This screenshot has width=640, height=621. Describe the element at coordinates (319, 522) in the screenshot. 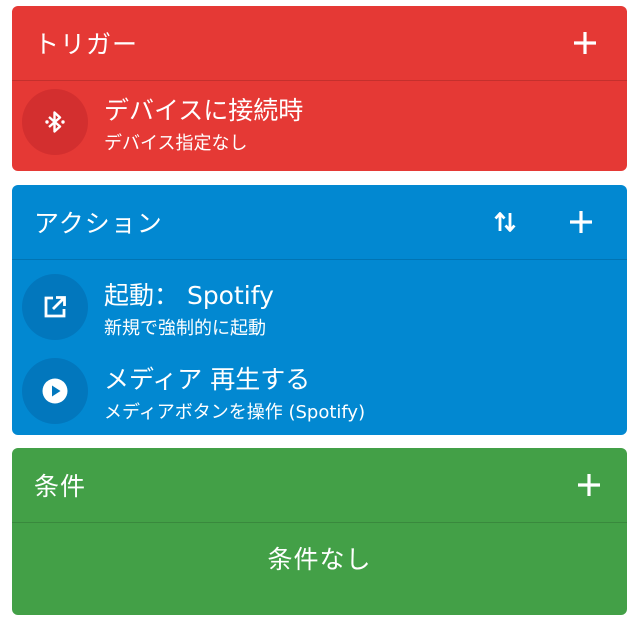

I see `condition-divider` at that location.